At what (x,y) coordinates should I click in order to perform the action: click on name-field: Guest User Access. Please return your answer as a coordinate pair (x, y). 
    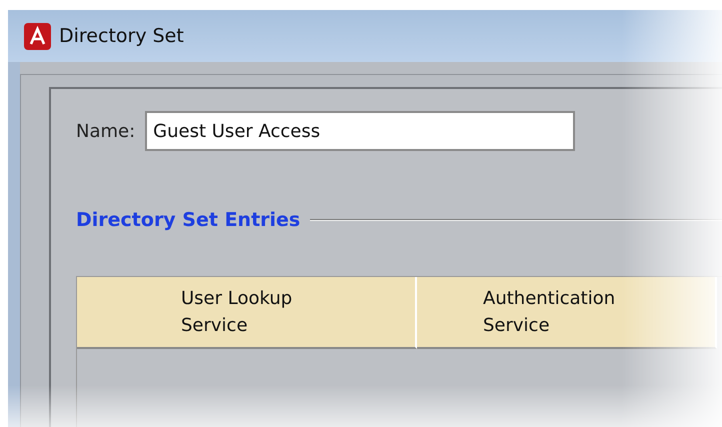
    Looking at the image, I should click on (360, 131).